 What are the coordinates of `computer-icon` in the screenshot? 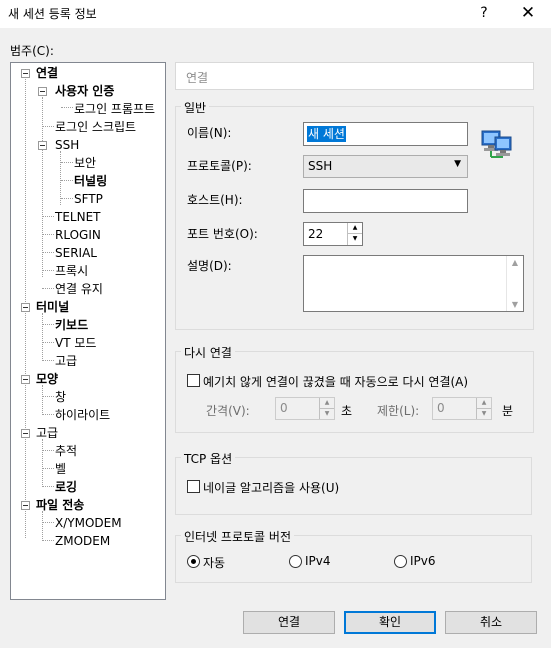 It's located at (496, 144).